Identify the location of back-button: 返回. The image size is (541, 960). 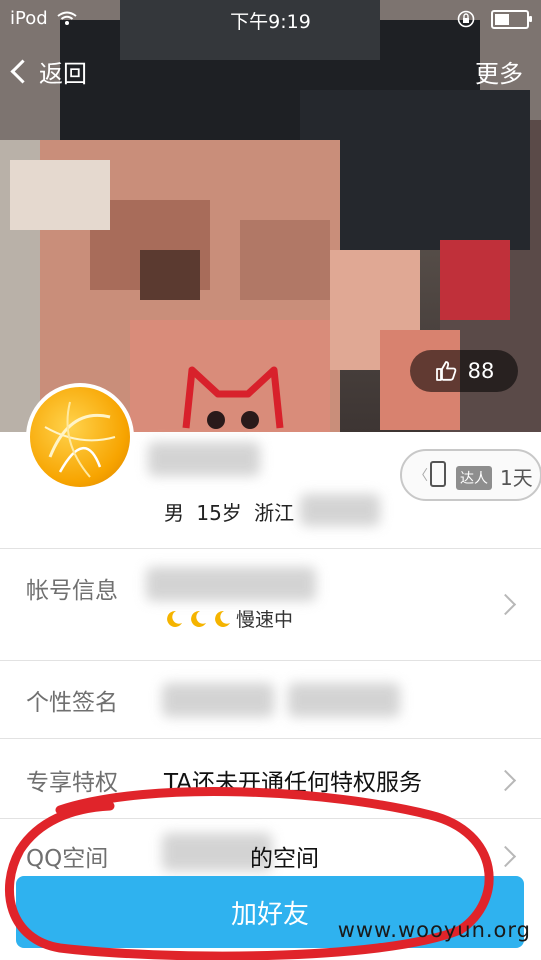
(48, 71).